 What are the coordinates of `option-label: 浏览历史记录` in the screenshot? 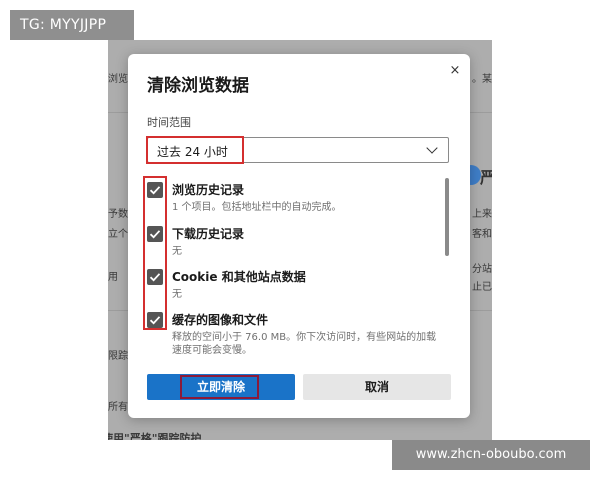 It's located at (208, 190).